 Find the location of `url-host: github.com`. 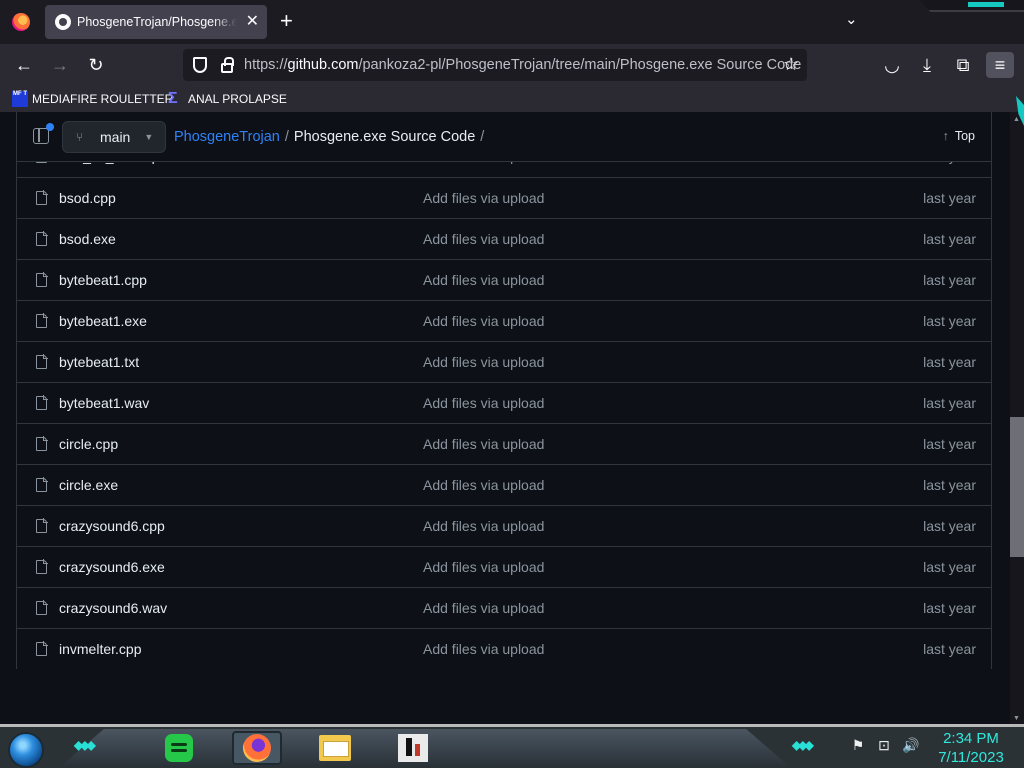

url-host: github.com is located at coordinates (323, 65).